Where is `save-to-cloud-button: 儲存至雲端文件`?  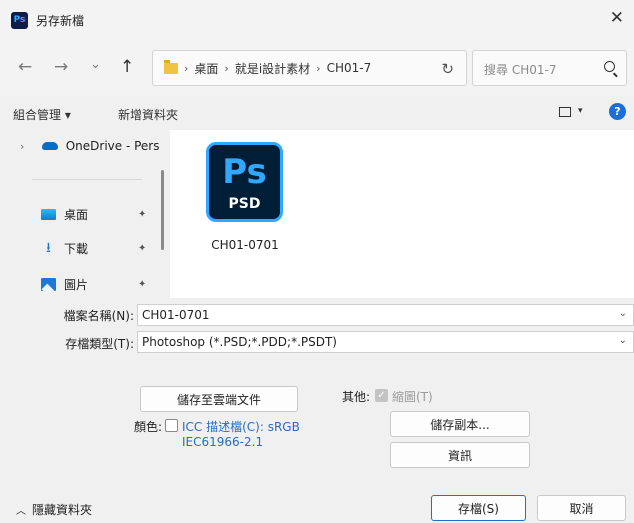 save-to-cloud-button: 儲存至雲端文件 is located at coordinates (219, 399).